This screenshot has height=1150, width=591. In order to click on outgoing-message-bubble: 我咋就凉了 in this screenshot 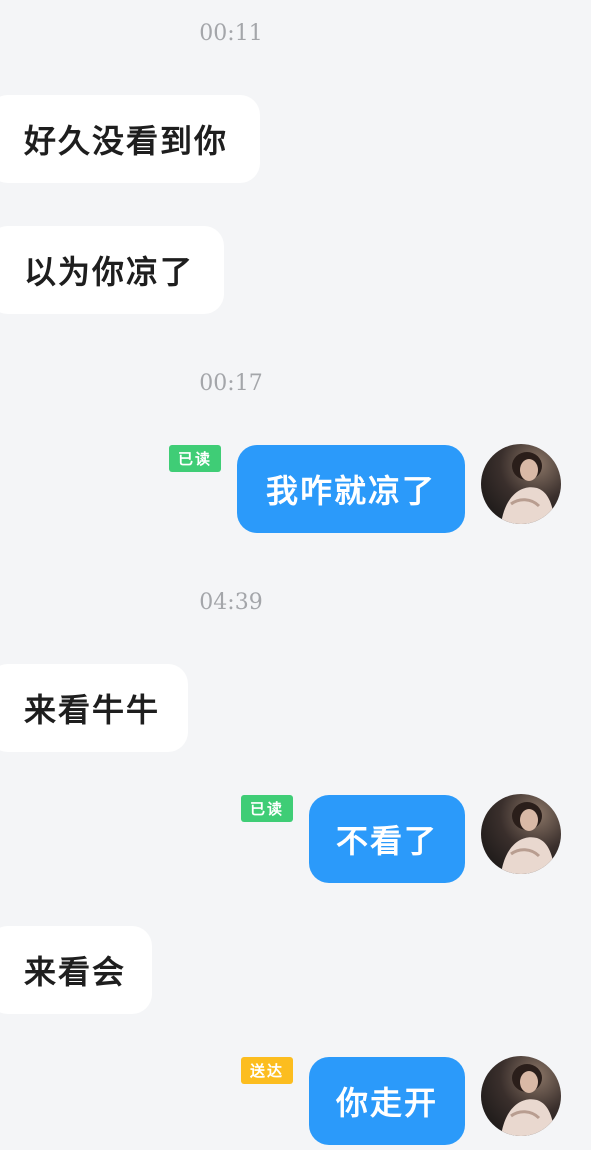, I will do `click(351, 489)`.